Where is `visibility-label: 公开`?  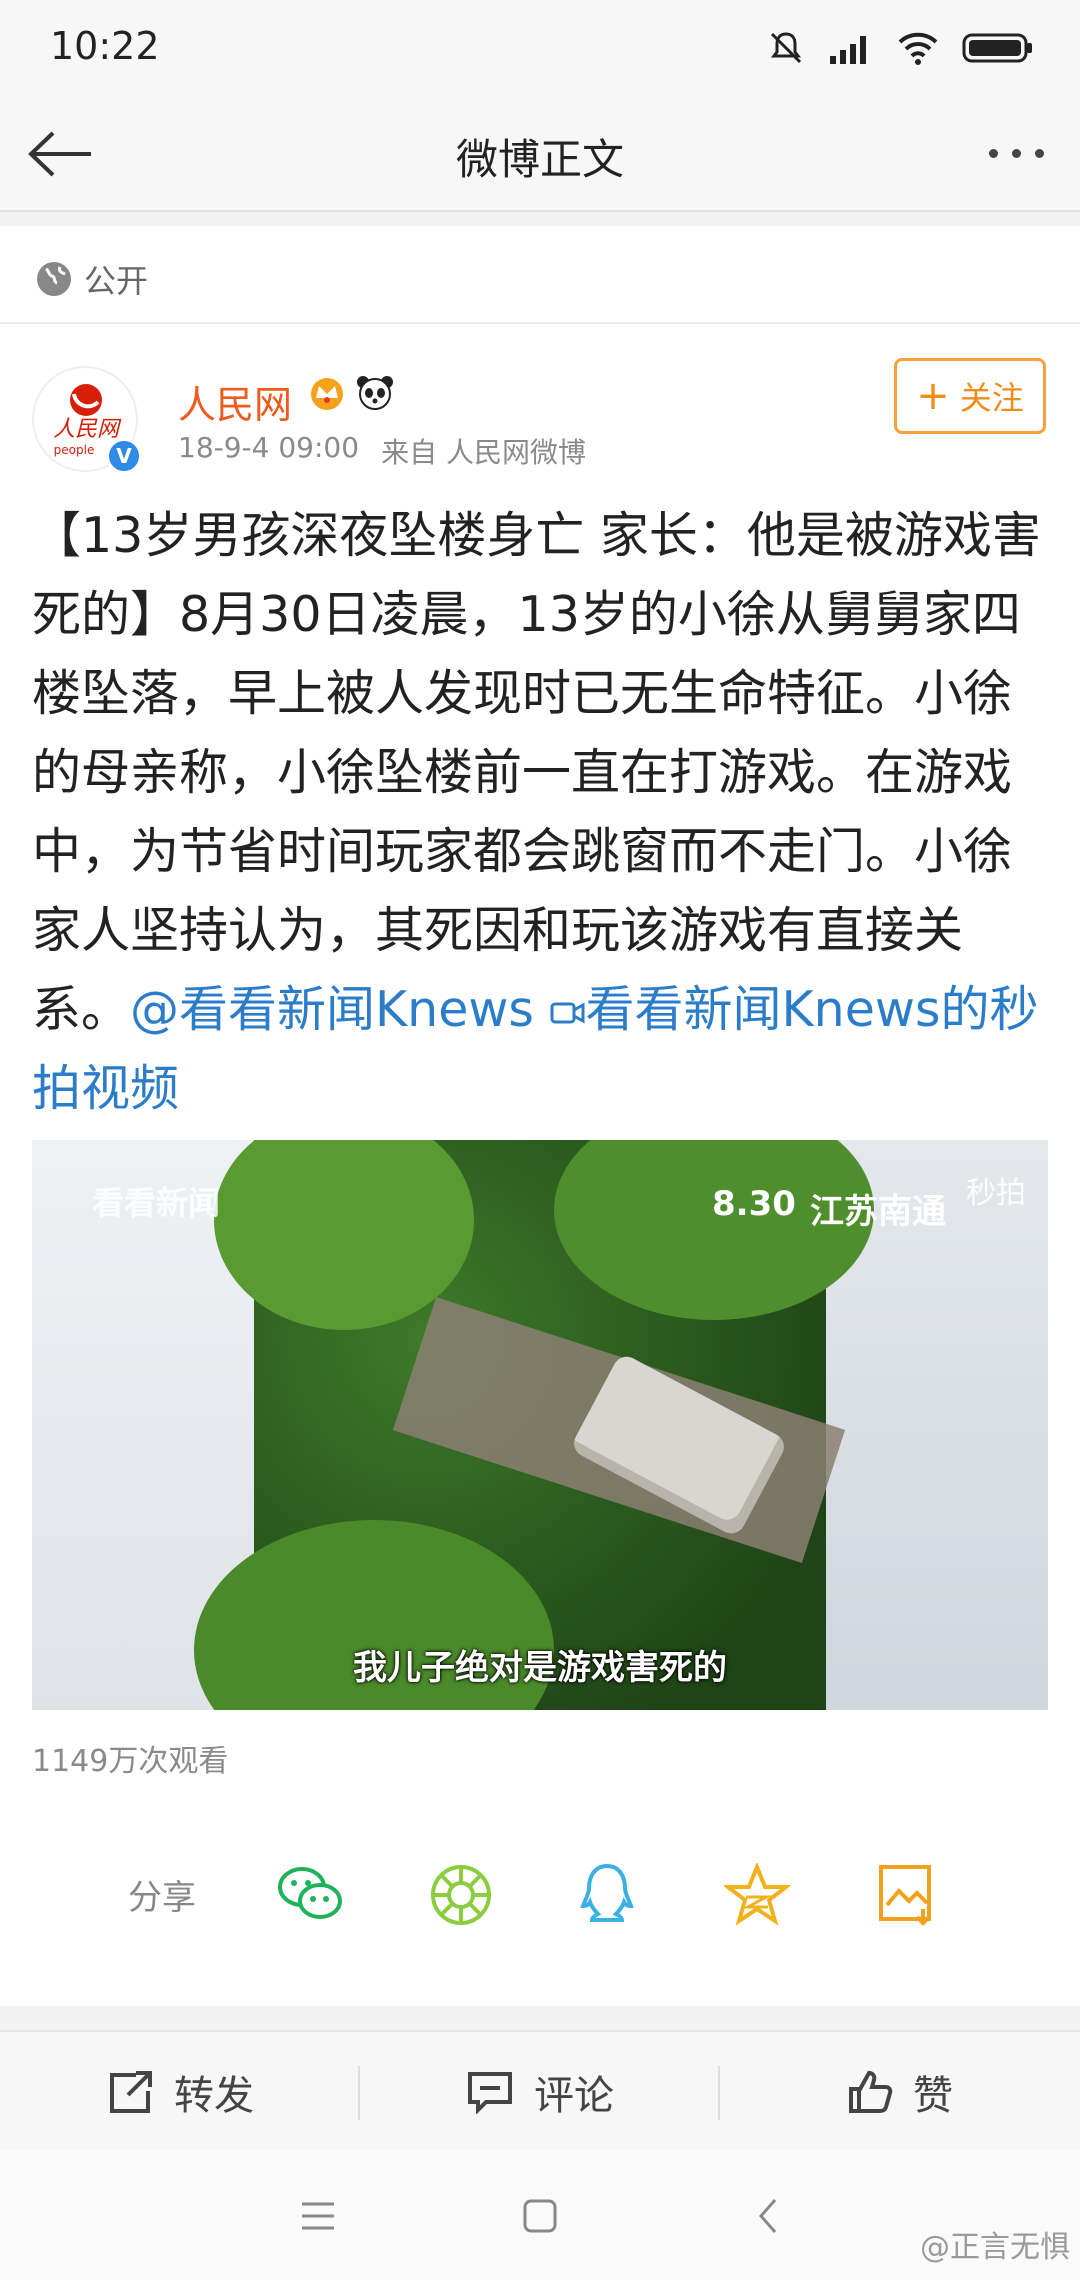 visibility-label: 公开 is located at coordinates (116, 281).